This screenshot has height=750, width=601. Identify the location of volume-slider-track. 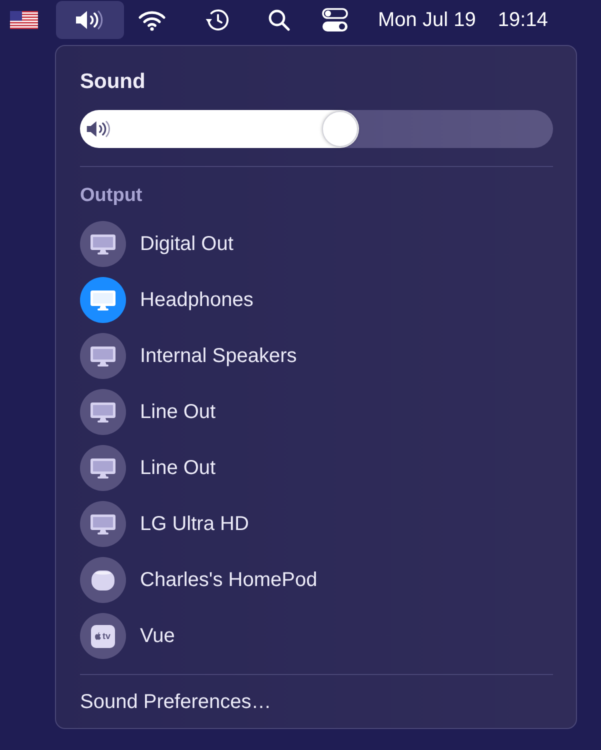
(316, 129).